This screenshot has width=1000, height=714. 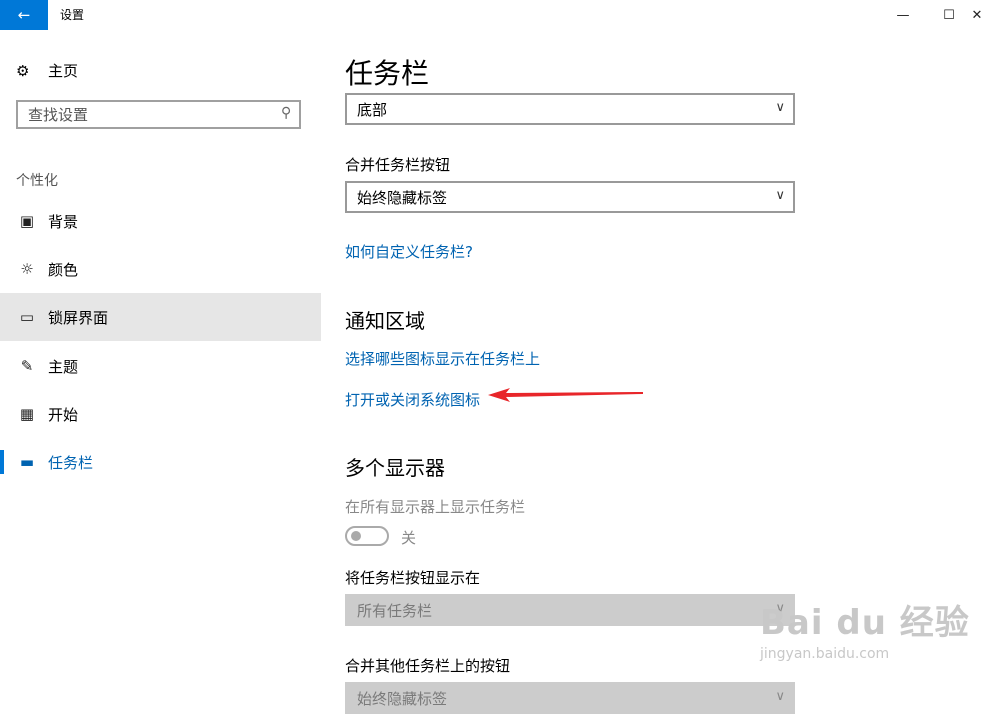 What do you see at coordinates (27, 317) in the screenshot?
I see `lock-screen-icon: ▭` at bounding box center [27, 317].